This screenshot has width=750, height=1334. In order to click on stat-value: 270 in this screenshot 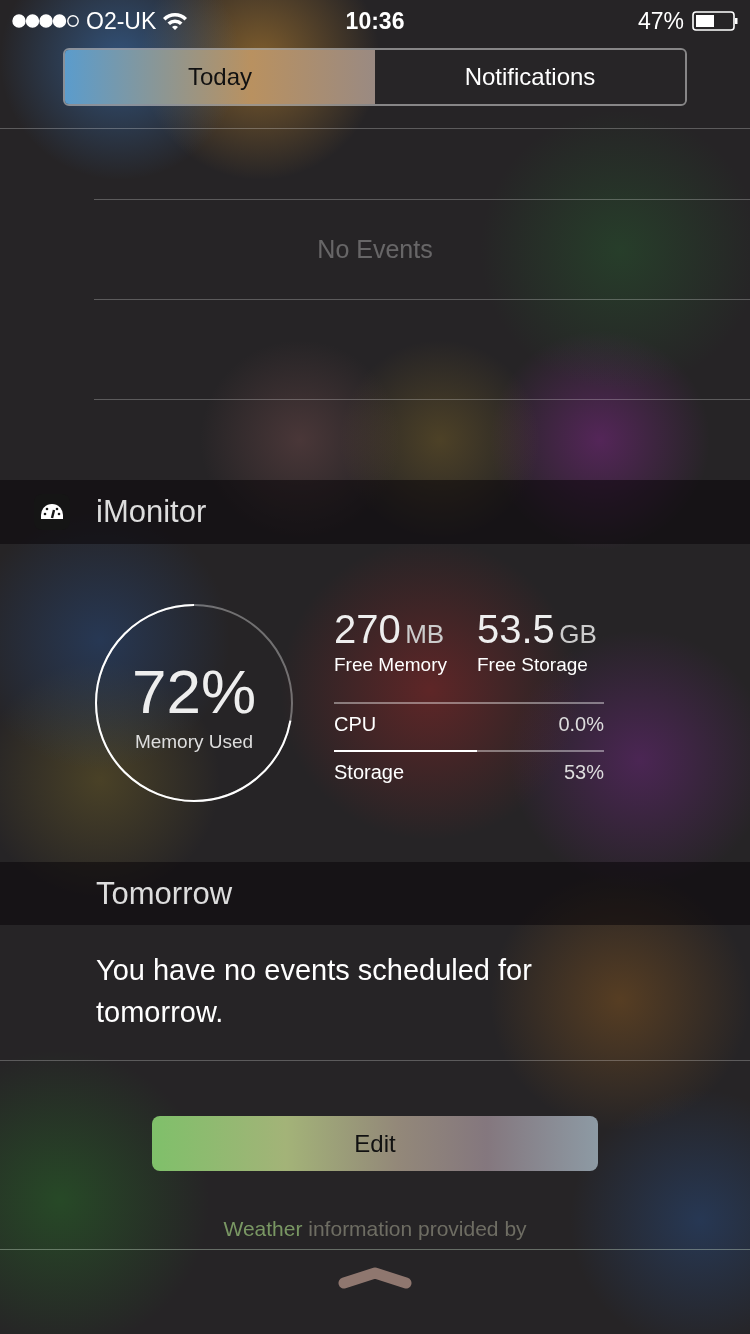, I will do `click(367, 628)`.